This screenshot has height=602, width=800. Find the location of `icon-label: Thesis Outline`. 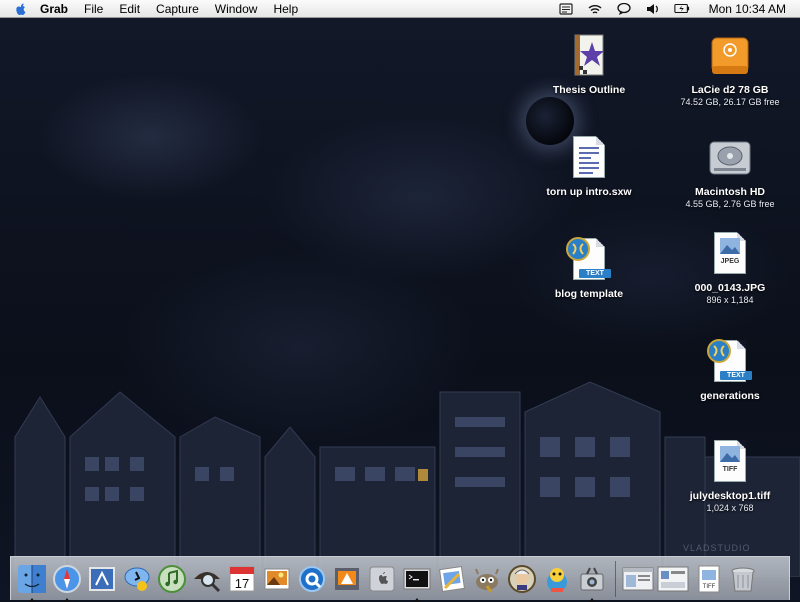

icon-label: Thesis Outline is located at coordinates (589, 90).